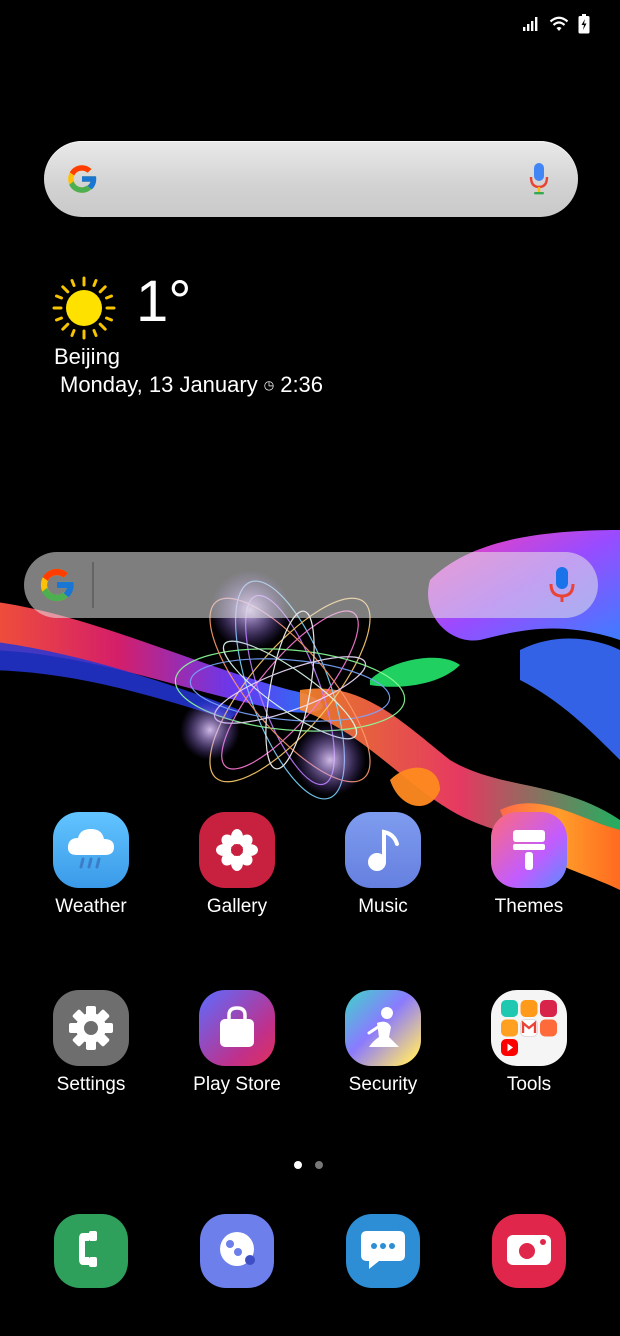 This screenshot has width=620, height=1336. Describe the element at coordinates (93, 585) in the screenshot. I see `text-cursor` at that location.